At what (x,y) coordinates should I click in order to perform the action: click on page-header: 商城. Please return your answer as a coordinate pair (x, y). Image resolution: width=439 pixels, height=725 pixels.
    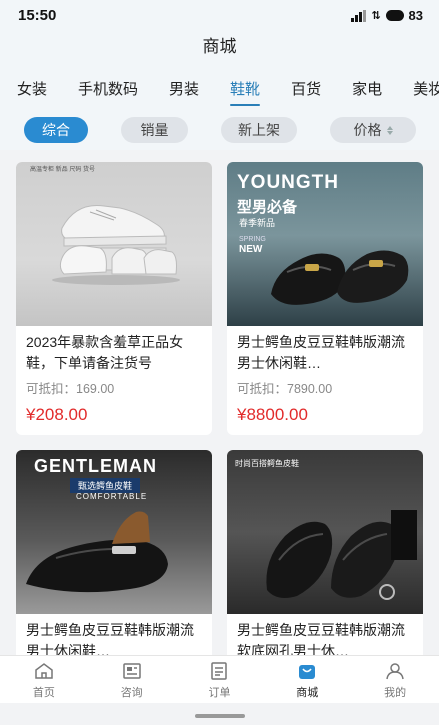
    Looking at the image, I should click on (219, 51).